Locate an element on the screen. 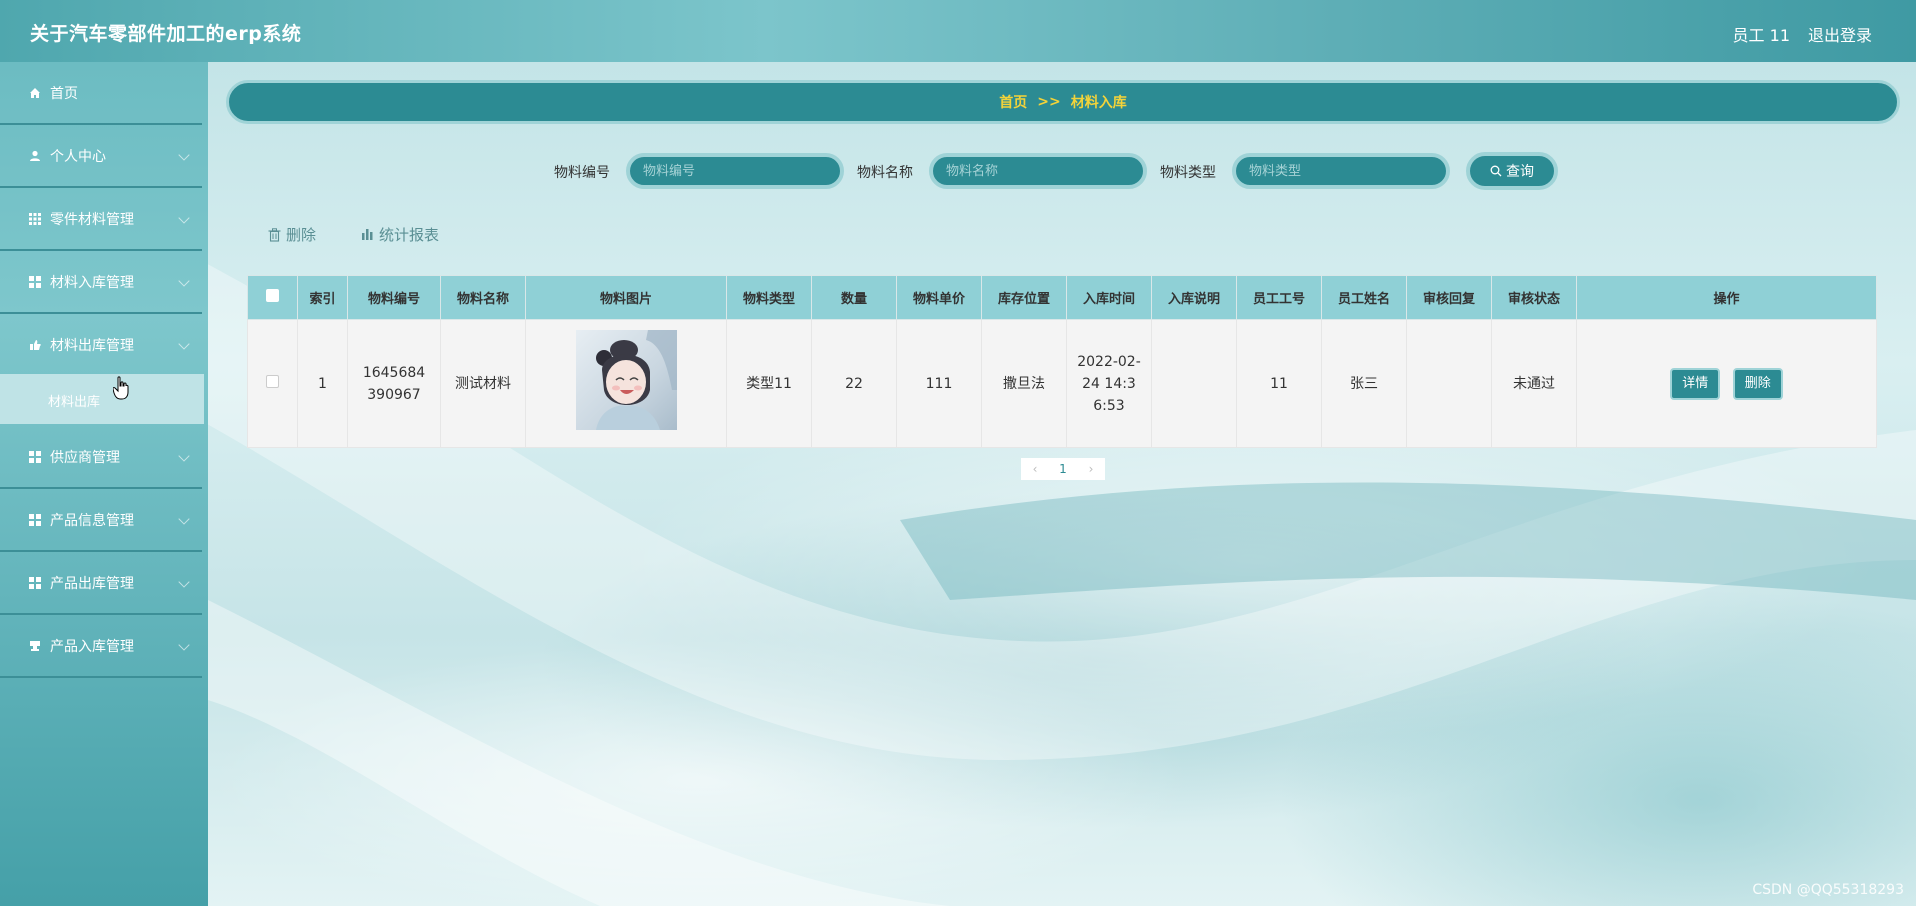 The image size is (1916, 906). column-header: 库存位置 is located at coordinates (1024, 297).